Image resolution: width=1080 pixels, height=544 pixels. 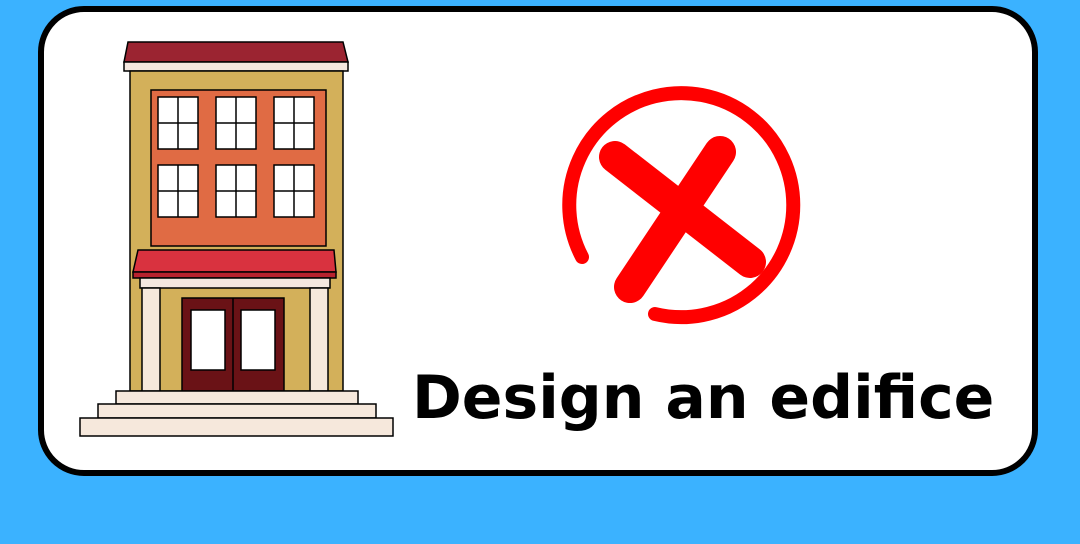 What do you see at coordinates (237, 411) in the screenshot?
I see `step-middle` at bounding box center [237, 411].